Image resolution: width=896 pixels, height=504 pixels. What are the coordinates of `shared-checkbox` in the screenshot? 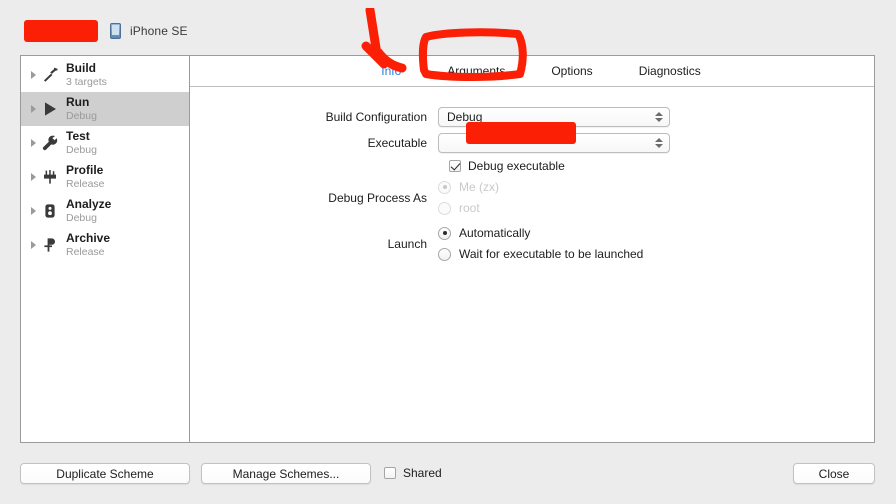 It's located at (390, 473).